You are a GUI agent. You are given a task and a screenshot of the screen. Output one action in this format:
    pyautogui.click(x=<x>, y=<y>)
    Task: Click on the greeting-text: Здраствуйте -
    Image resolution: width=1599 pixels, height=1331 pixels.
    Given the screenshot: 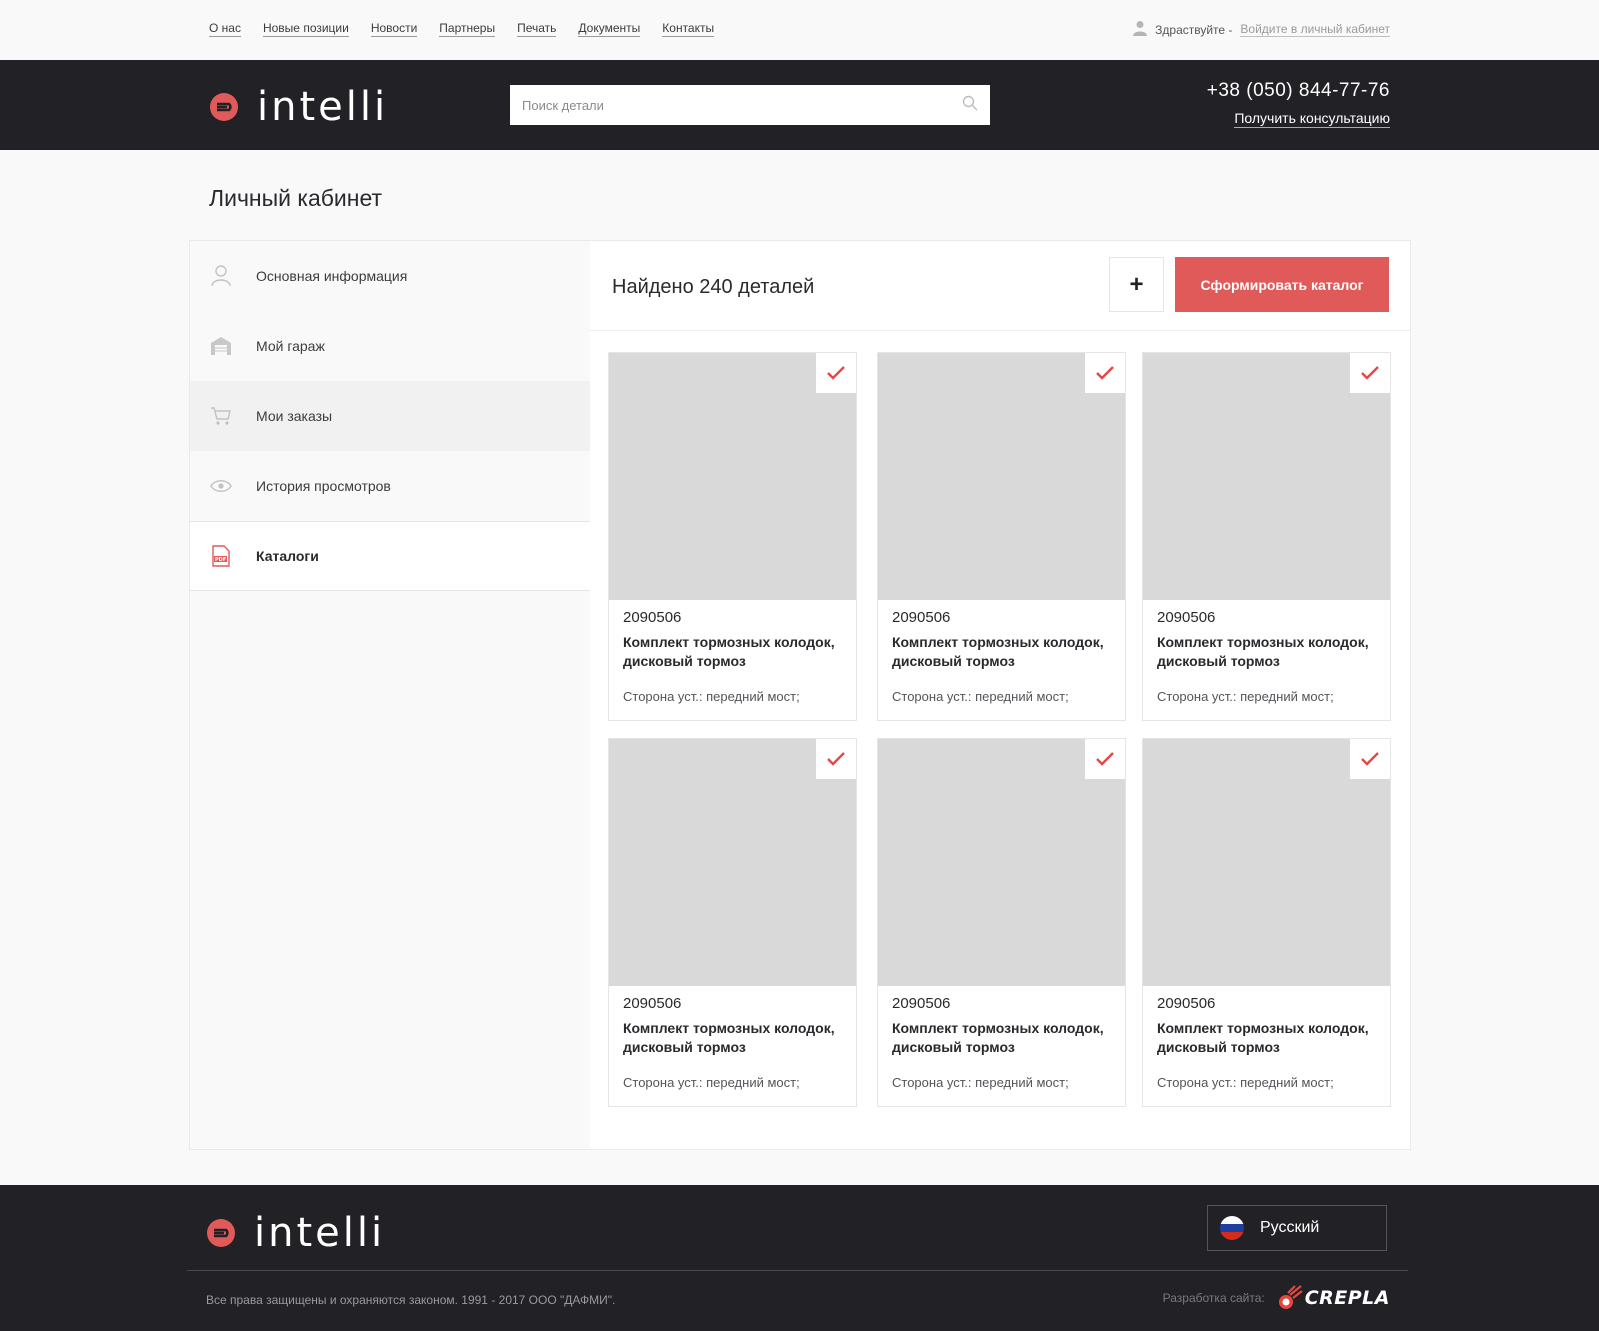 What is the action you would take?
    pyautogui.click(x=1194, y=29)
    